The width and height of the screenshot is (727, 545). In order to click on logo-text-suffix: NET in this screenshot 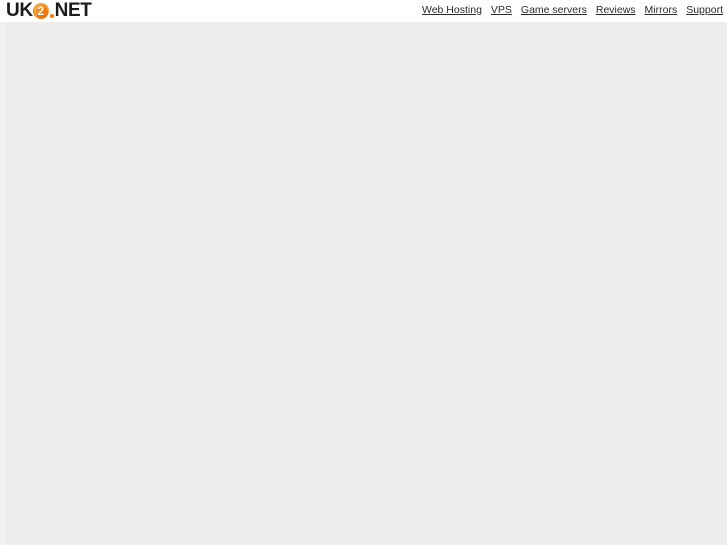, I will do `click(73, 10)`.